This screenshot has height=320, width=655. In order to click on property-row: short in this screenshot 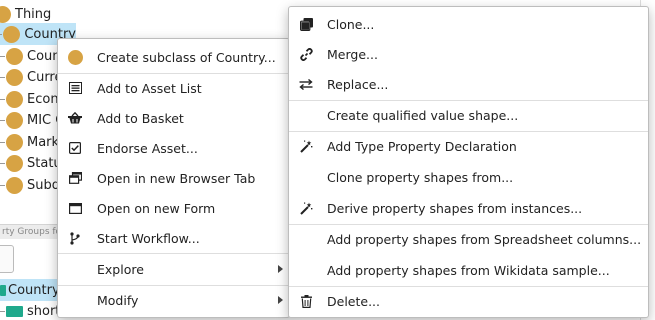, I will do `click(30, 310)`.